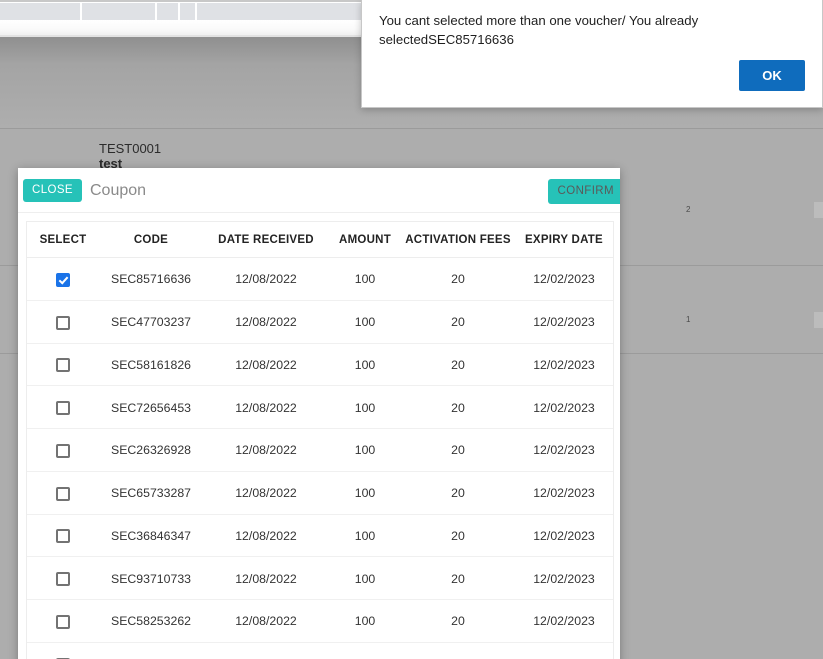  I want to click on table-row: SEC36846347 12/08/2022 100 20 12/02/2023, so click(320, 536).